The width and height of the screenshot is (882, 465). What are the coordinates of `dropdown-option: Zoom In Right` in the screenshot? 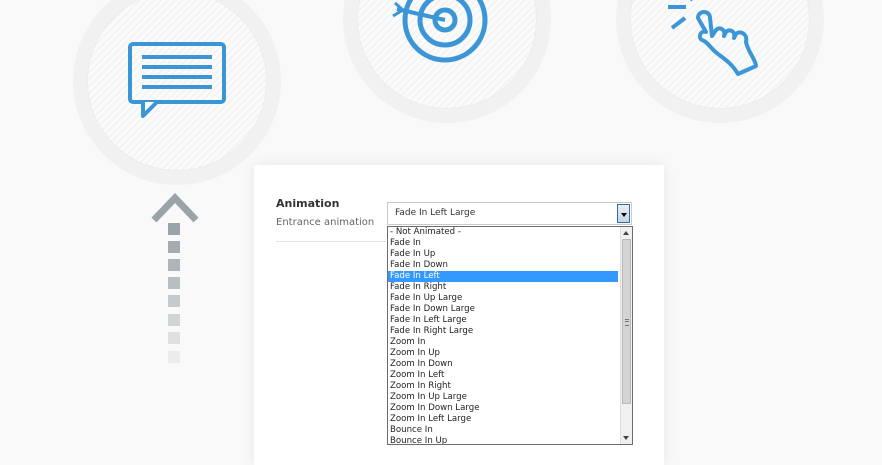 It's located at (503, 386).